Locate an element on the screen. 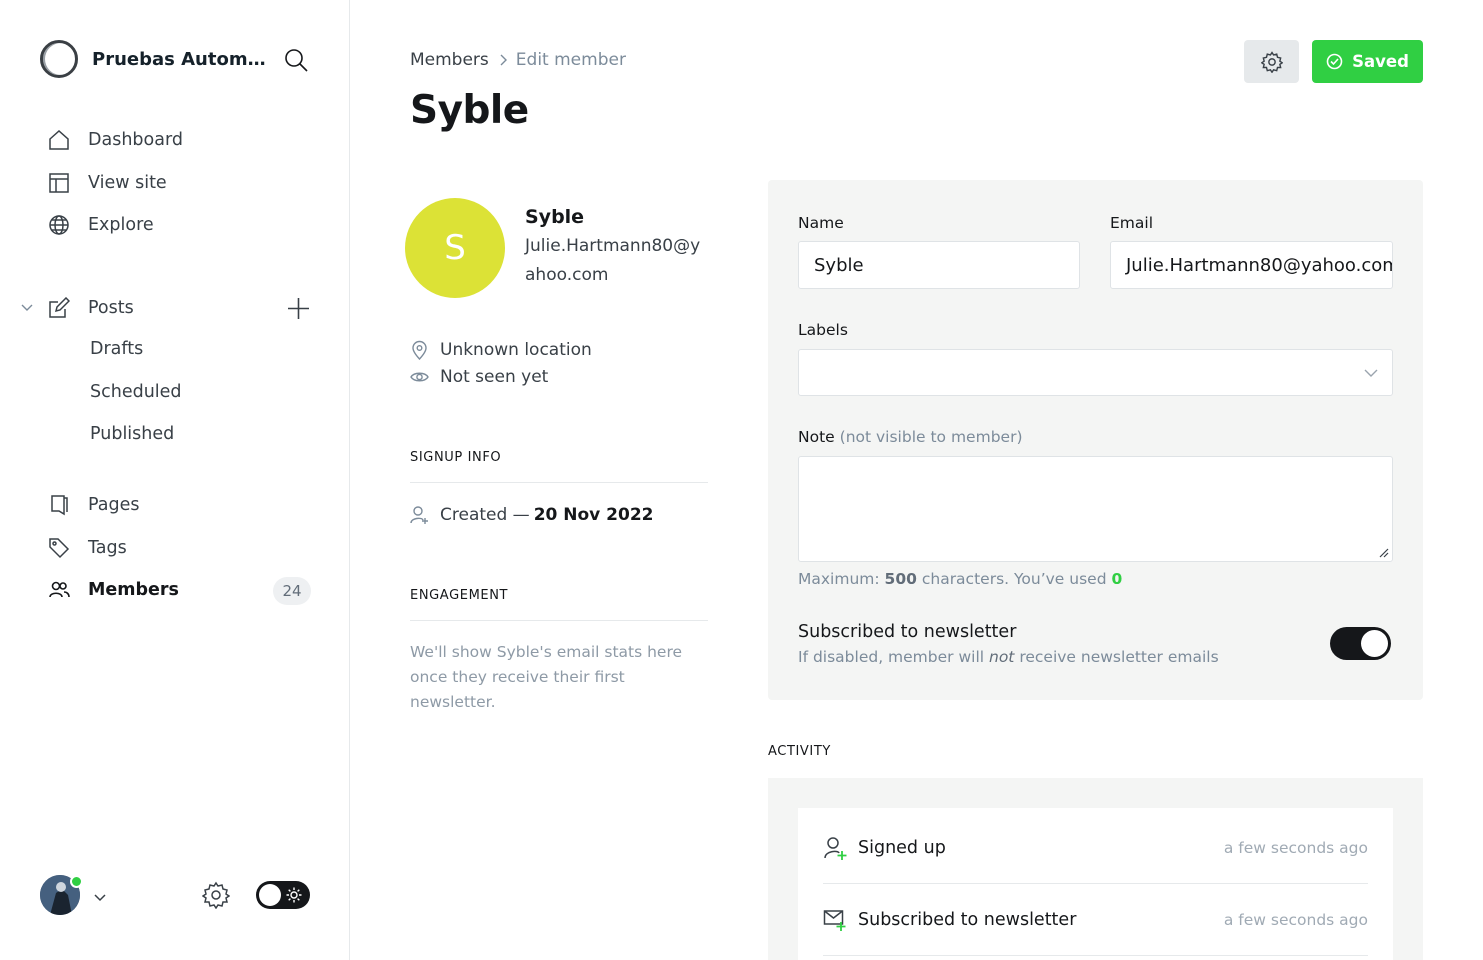 This screenshot has width=1483, height=960. note-textarea is located at coordinates (1095, 509).